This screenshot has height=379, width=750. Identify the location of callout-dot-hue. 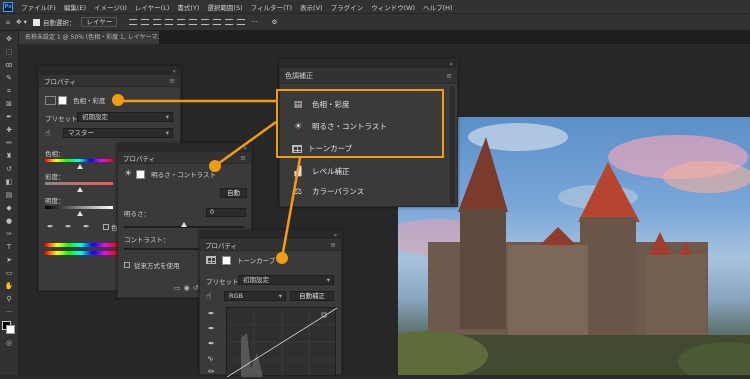
(118, 100).